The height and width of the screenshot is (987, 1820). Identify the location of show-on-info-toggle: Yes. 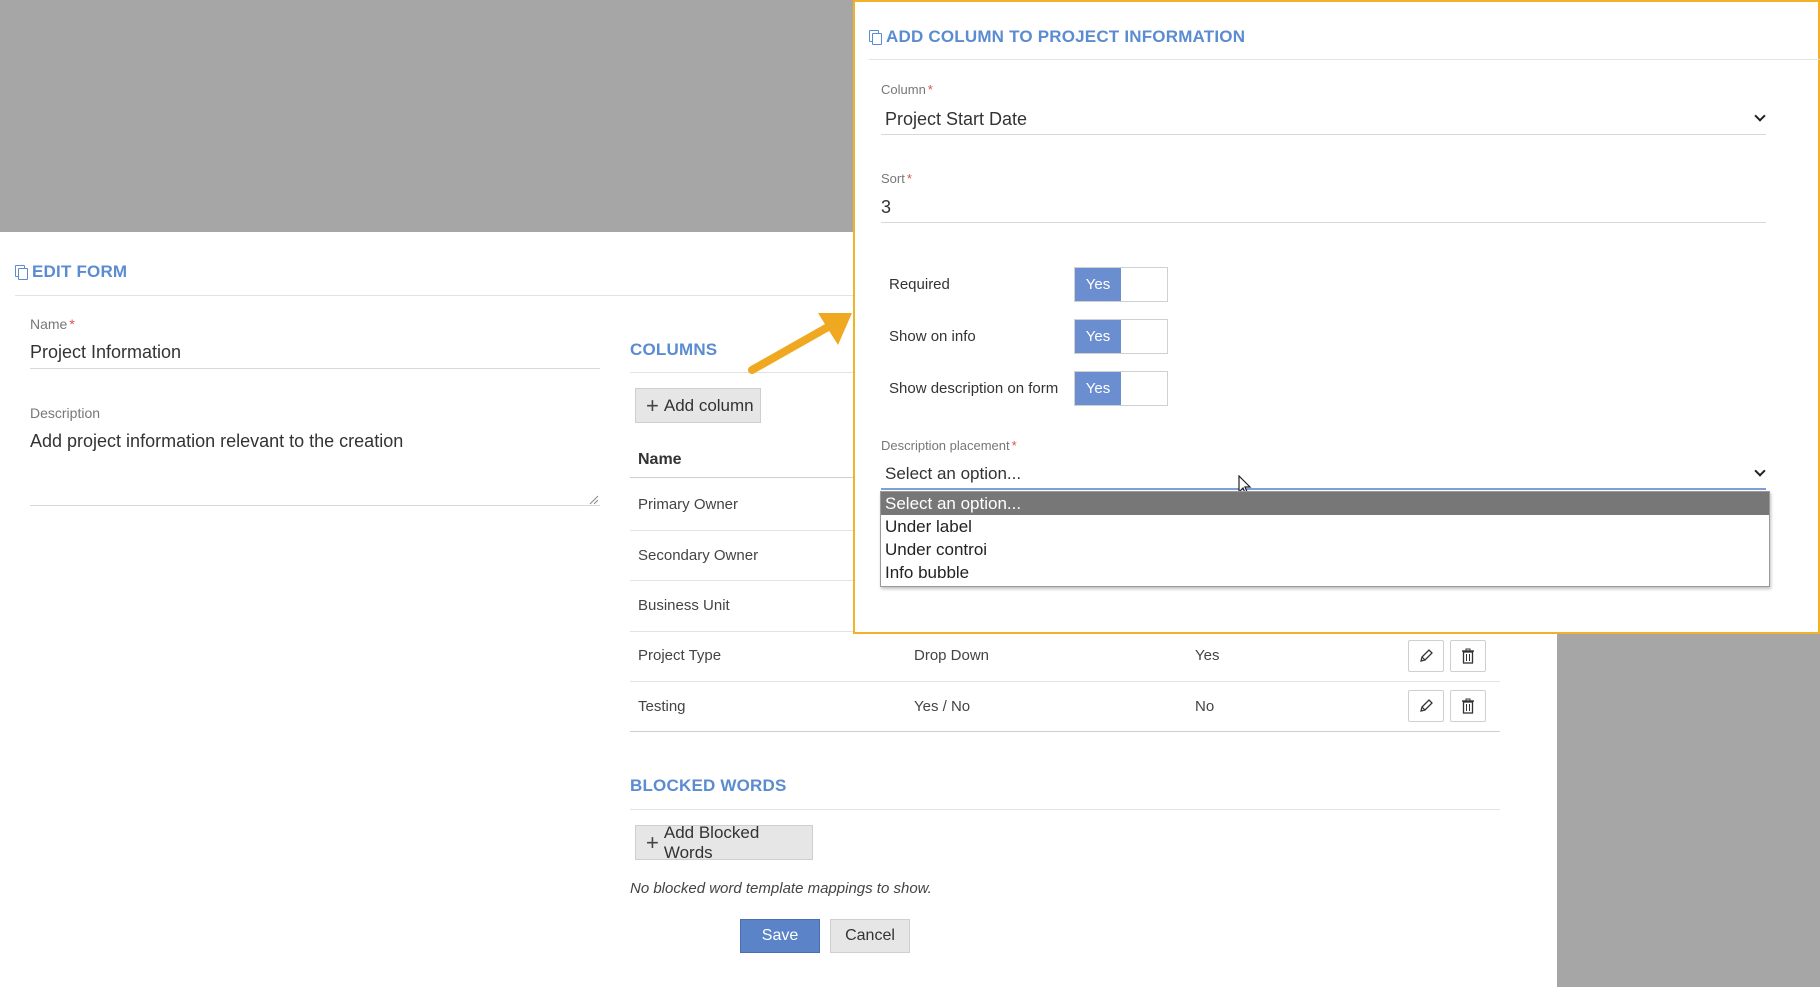
(1121, 336).